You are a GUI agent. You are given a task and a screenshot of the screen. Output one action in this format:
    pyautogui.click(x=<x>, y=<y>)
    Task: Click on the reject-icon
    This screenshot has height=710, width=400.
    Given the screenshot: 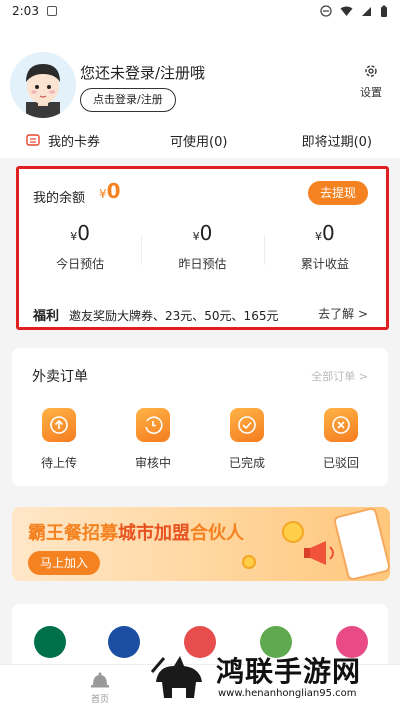 What is the action you would take?
    pyautogui.click(x=341, y=425)
    